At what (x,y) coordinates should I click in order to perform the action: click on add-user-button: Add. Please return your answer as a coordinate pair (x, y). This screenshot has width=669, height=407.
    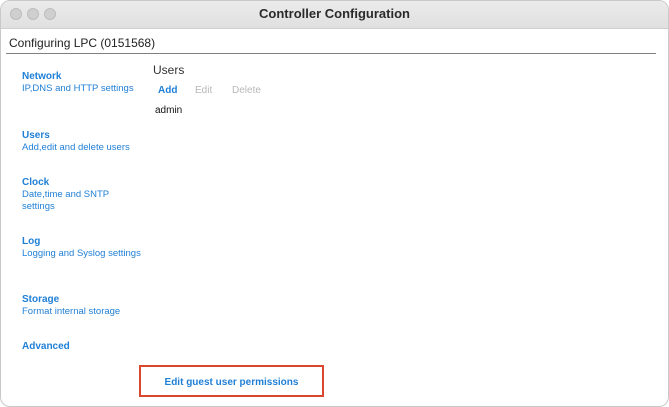
    Looking at the image, I should click on (167, 90).